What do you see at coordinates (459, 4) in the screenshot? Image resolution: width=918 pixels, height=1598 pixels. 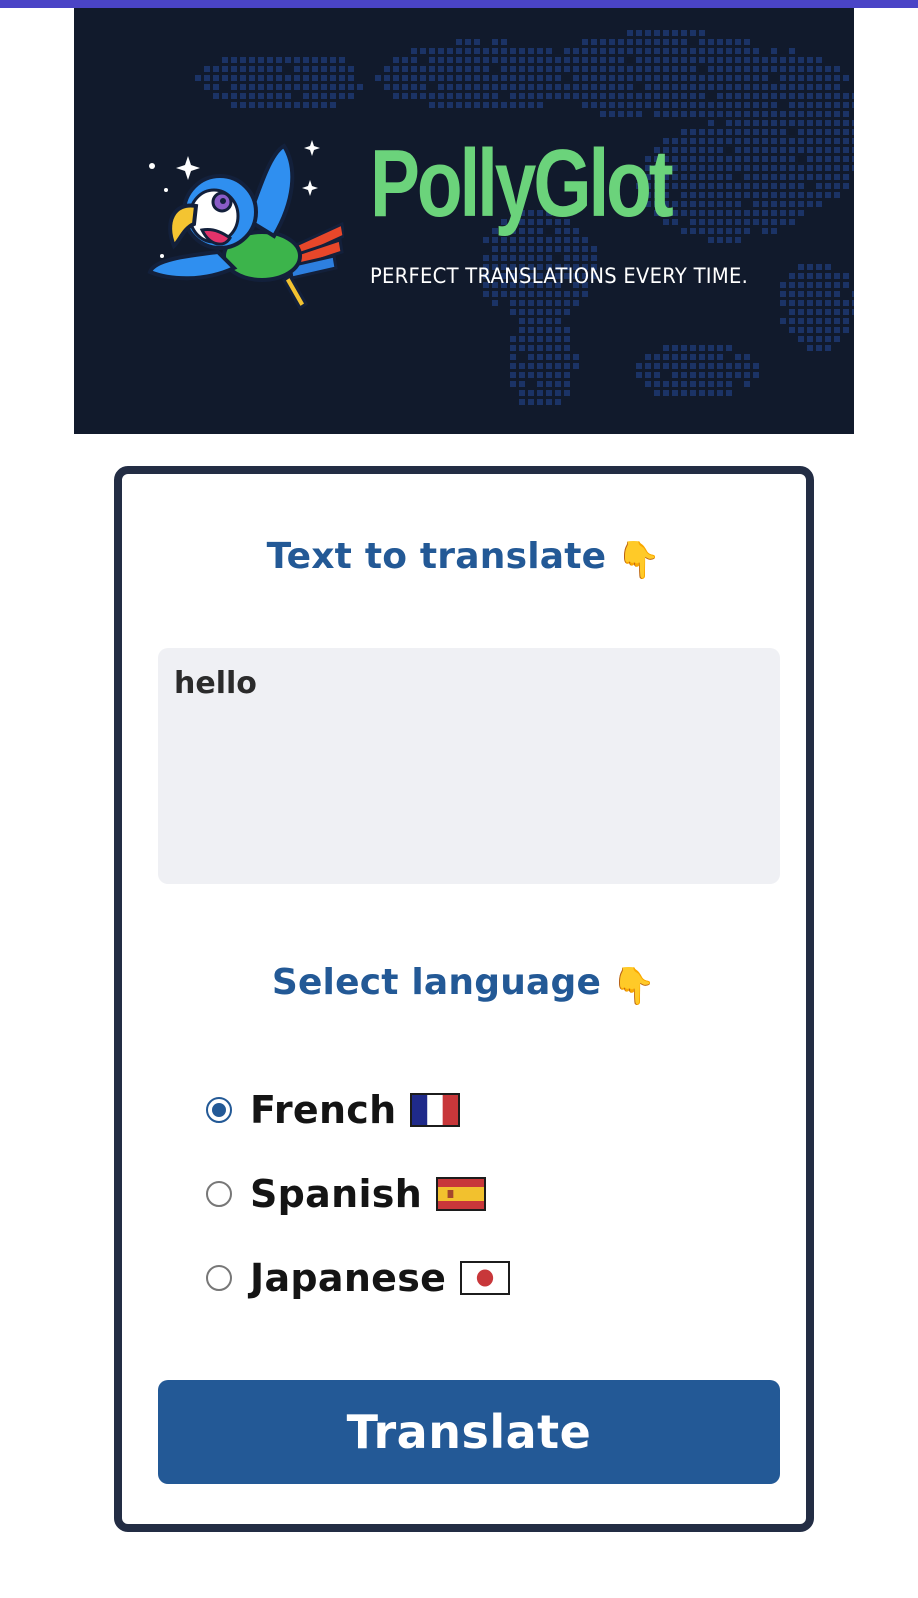 I see `top-accent-bar` at bounding box center [459, 4].